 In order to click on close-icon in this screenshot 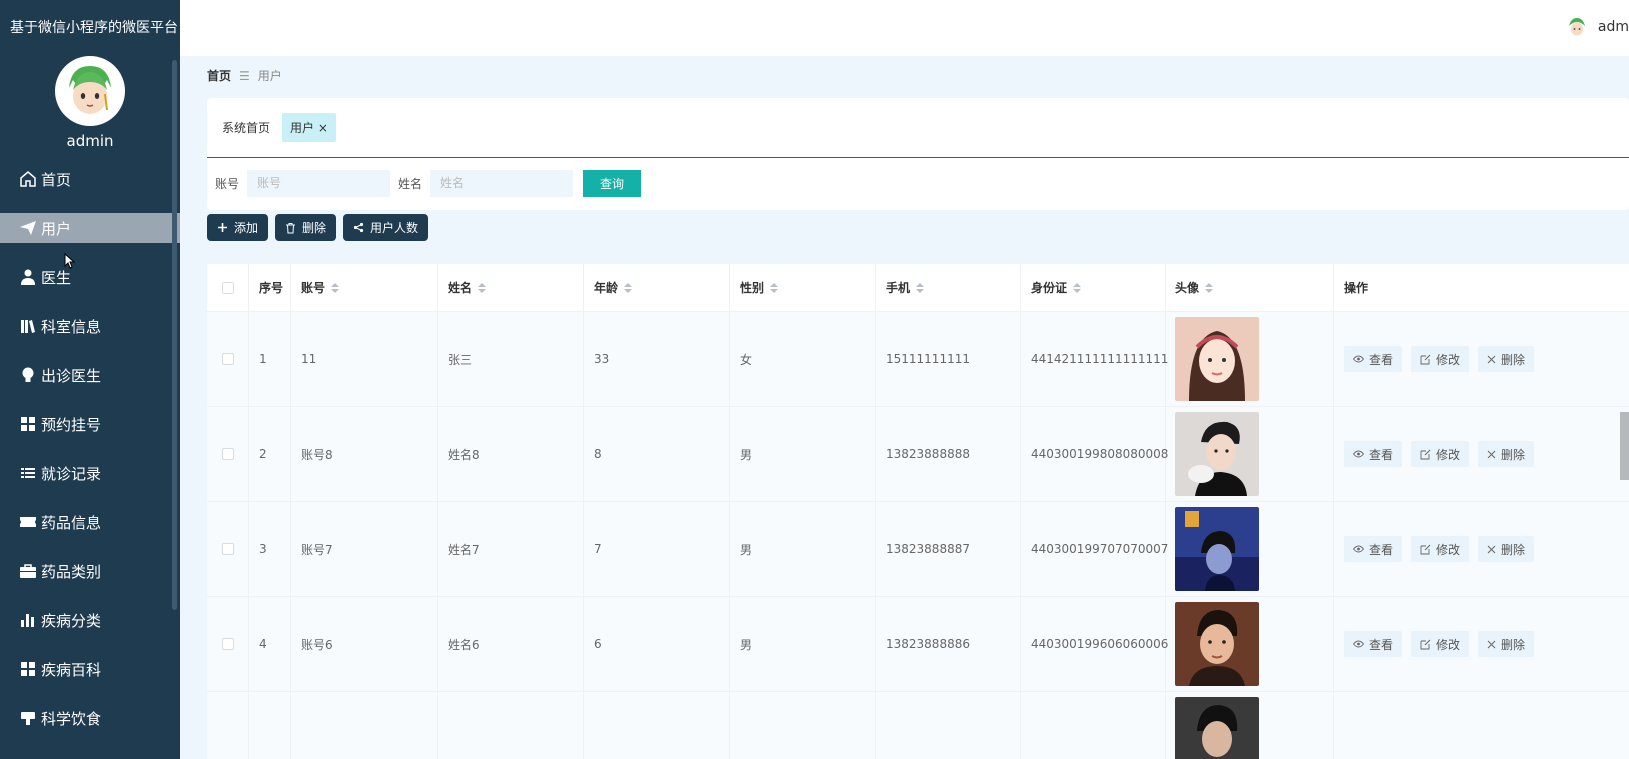, I will do `click(1491, 644)`.